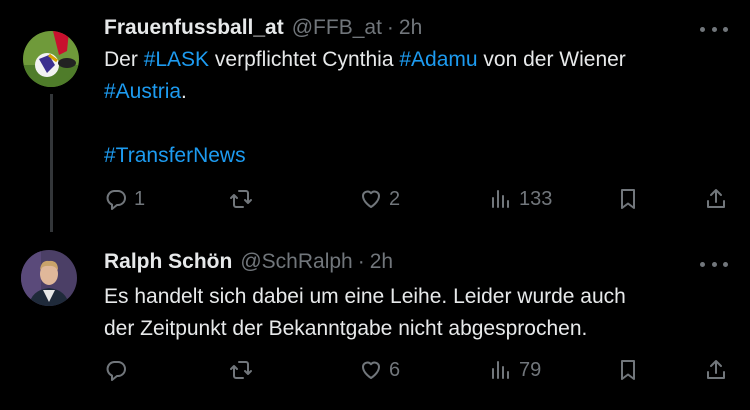  I want to click on views-count: 79, so click(530, 369).